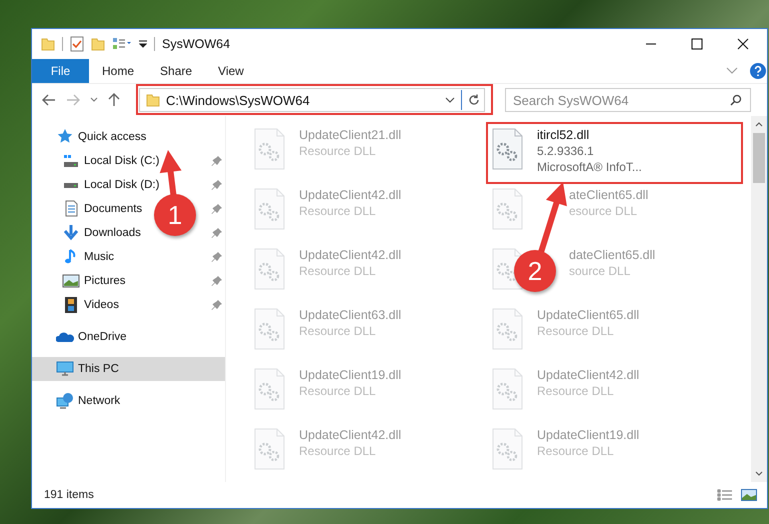  Describe the element at coordinates (94, 100) in the screenshot. I see `recent-caret-icon` at that location.